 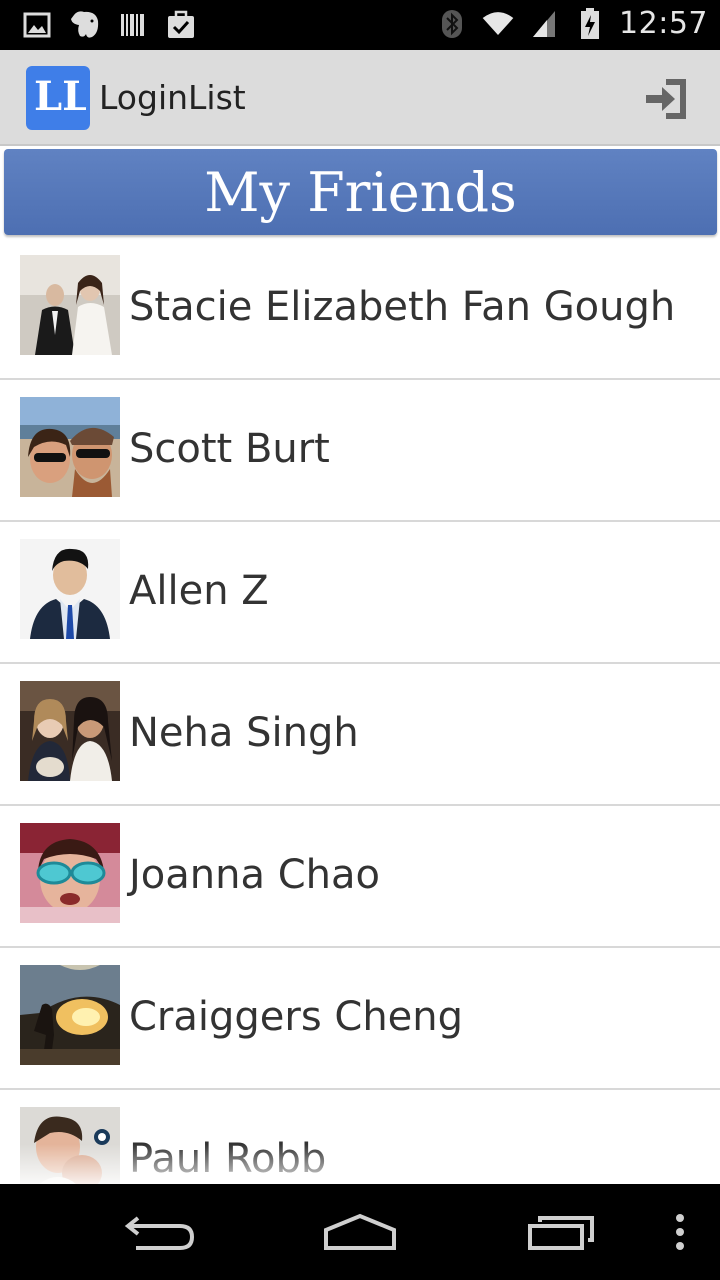 I want to click on evernote-icon, so click(x=85, y=25).